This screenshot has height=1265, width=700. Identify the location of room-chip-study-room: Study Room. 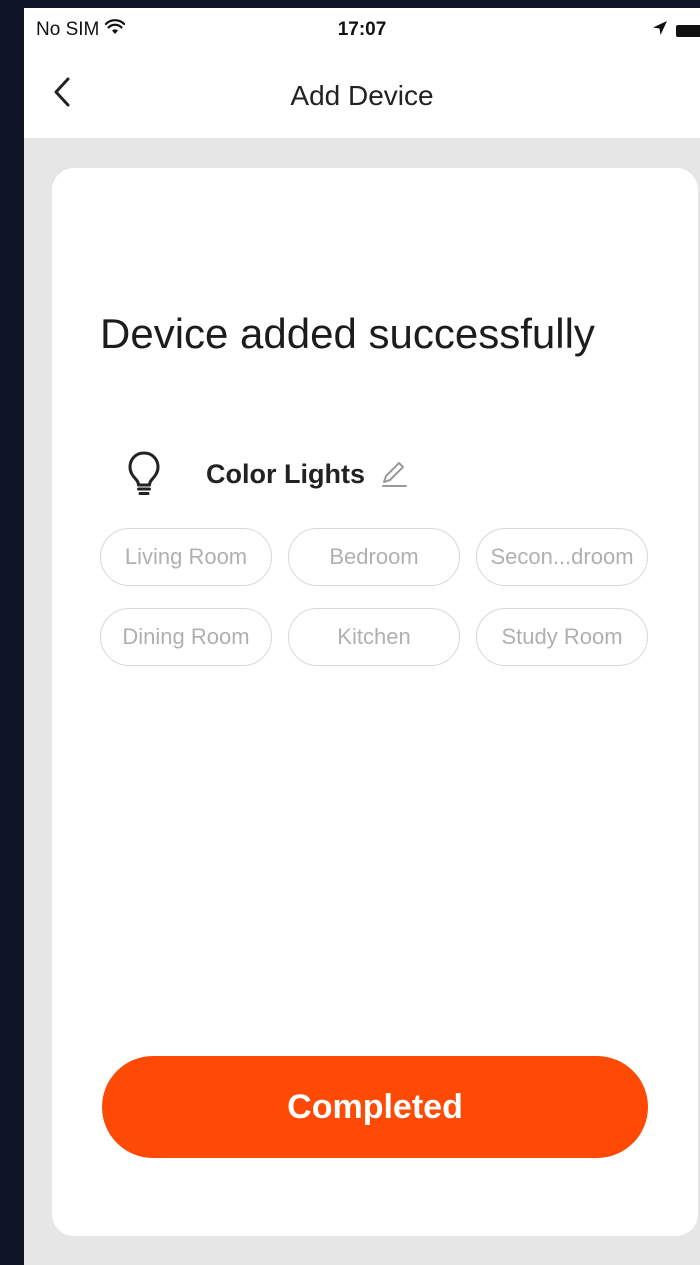
(562, 637).